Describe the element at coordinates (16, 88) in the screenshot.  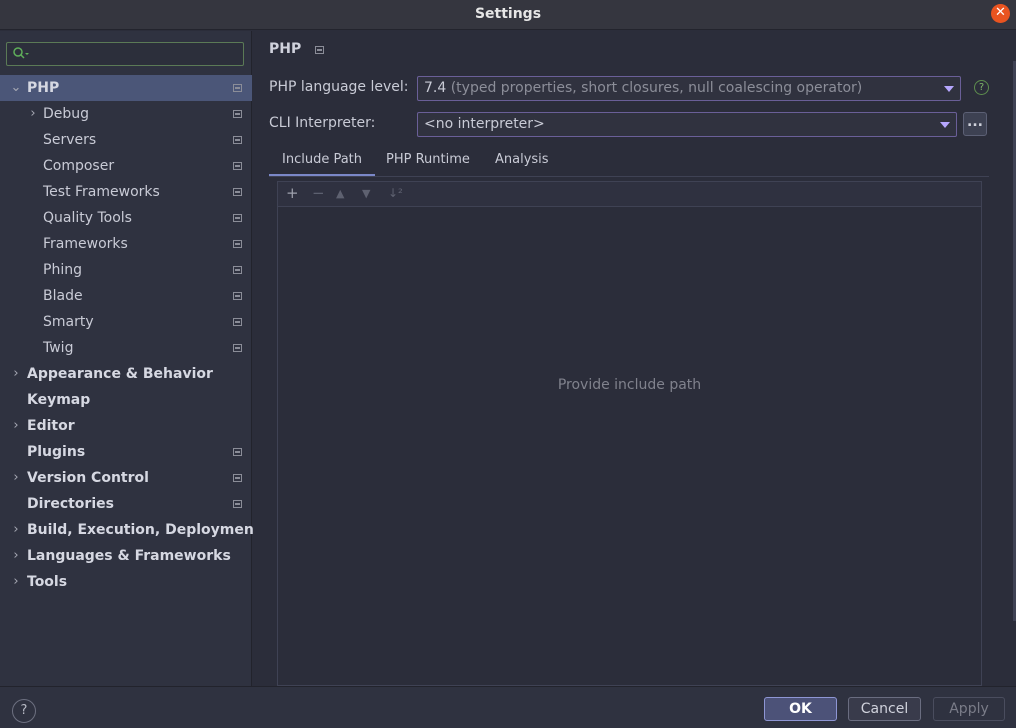
I see `chevron-down-icon: ⌄` at that location.